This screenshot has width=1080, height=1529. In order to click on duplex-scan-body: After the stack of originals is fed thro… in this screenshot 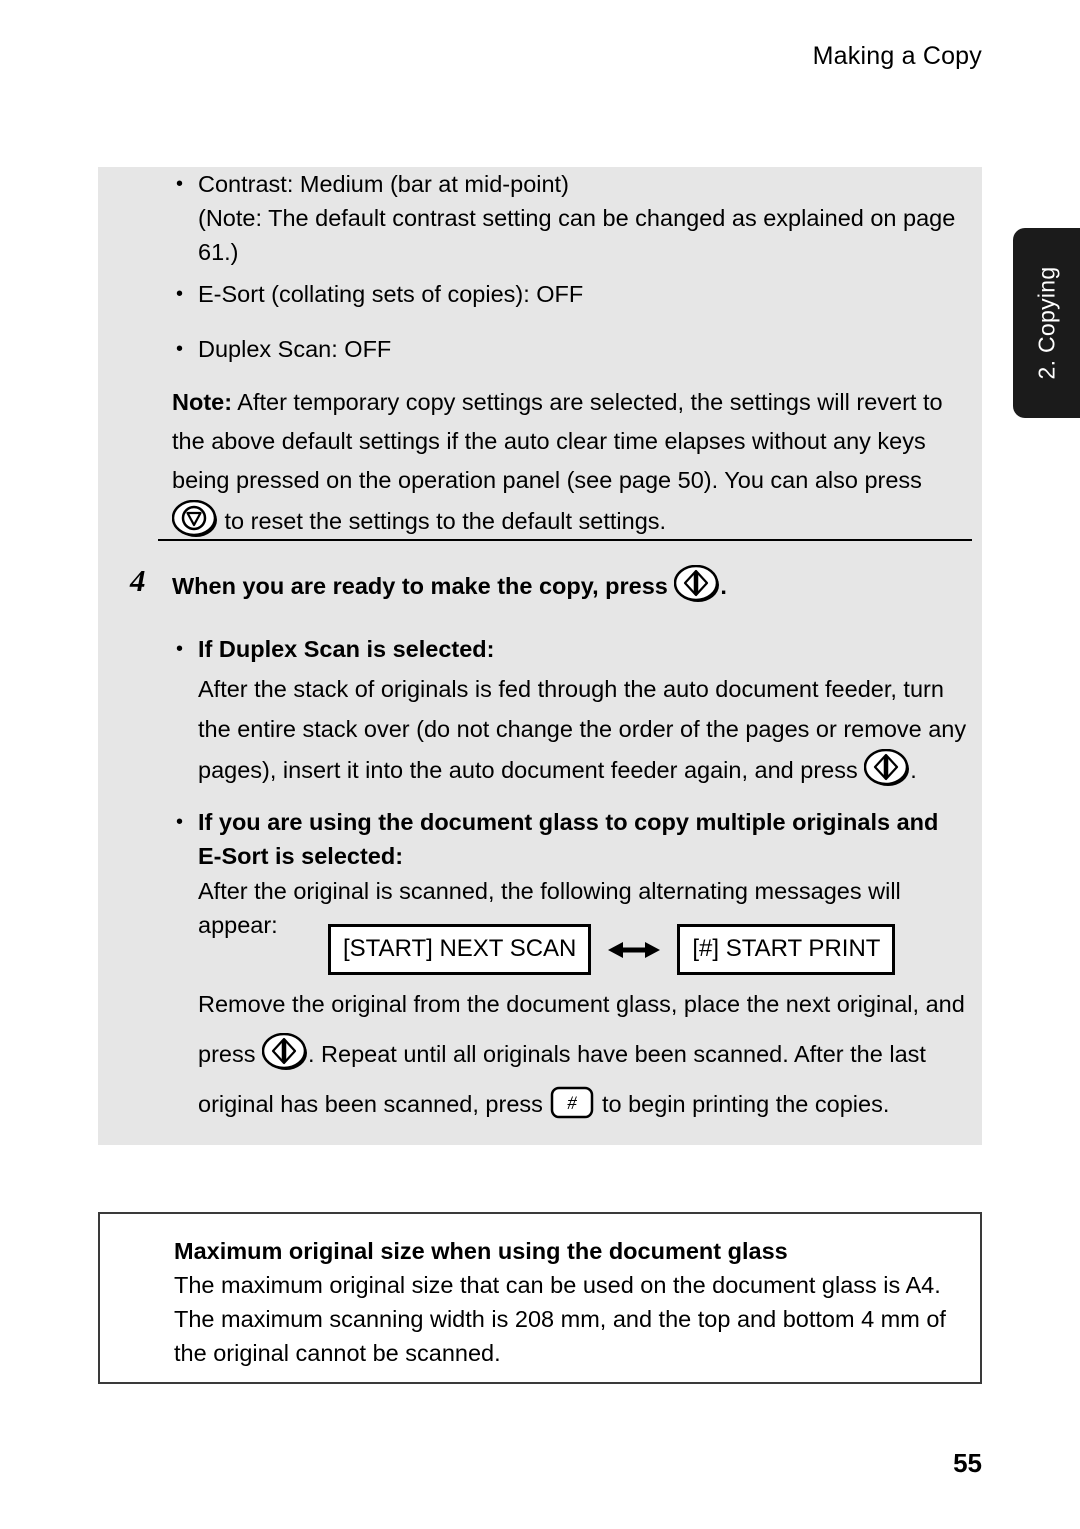, I will do `click(585, 729)`.